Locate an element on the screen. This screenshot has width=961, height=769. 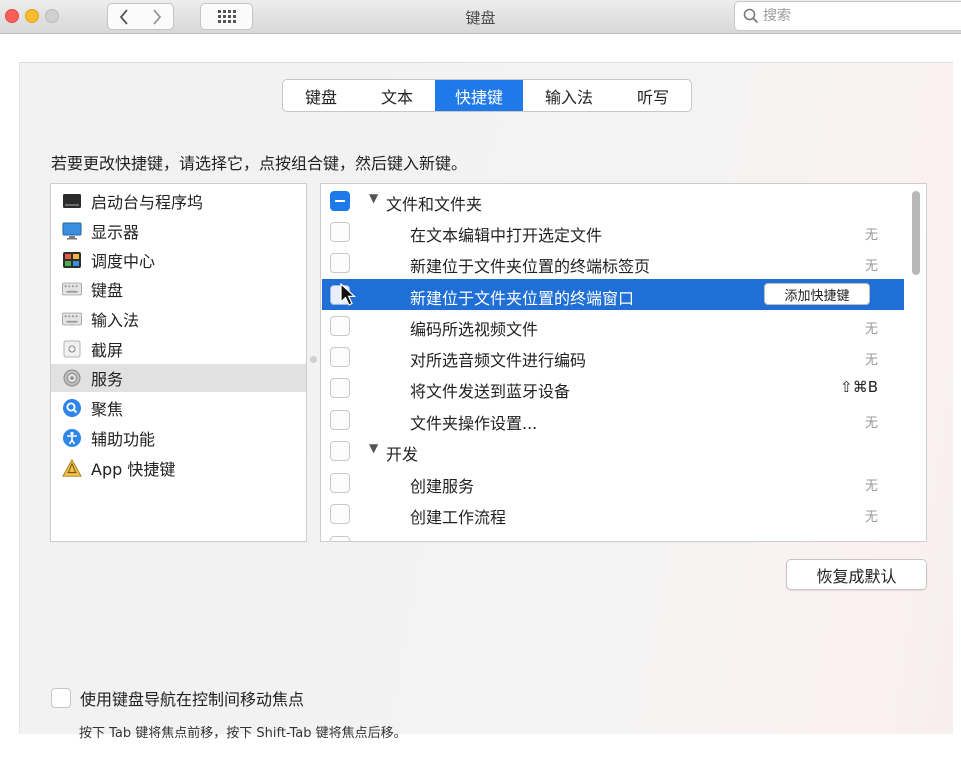
shortcut-row: 创建工作流程 无 is located at coordinates (623, 513).